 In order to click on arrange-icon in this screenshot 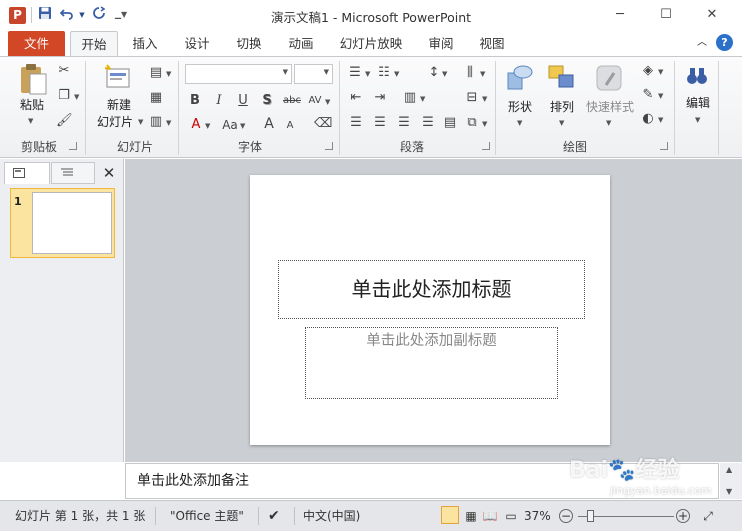, I will do `click(562, 79)`.